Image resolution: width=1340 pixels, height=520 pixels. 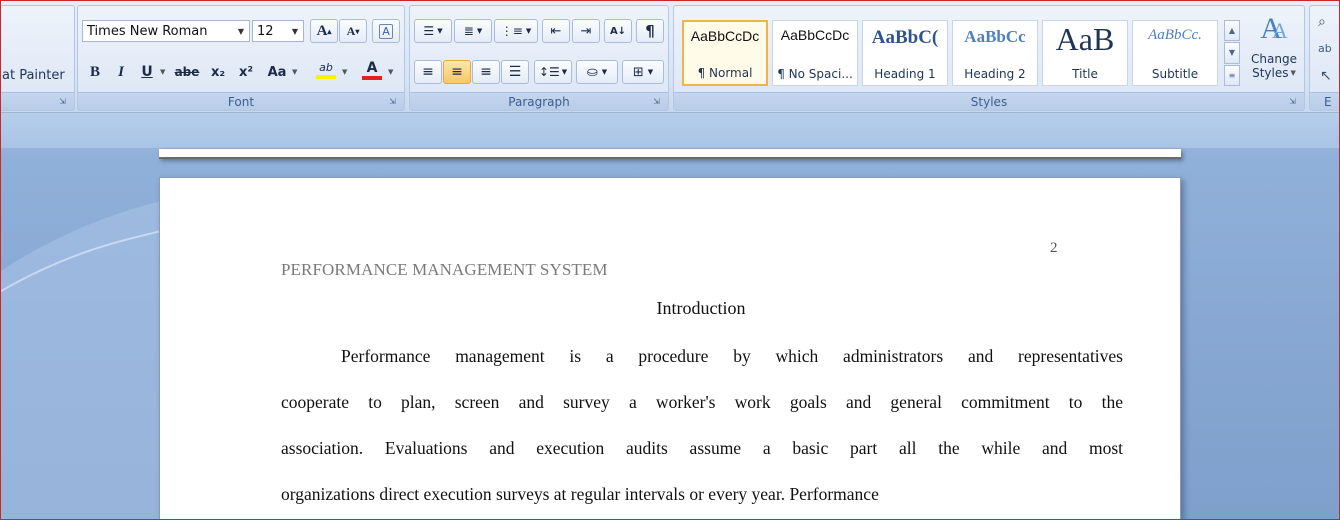 I want to click on align-left-icon: ≡, so click(x=428, y=72).